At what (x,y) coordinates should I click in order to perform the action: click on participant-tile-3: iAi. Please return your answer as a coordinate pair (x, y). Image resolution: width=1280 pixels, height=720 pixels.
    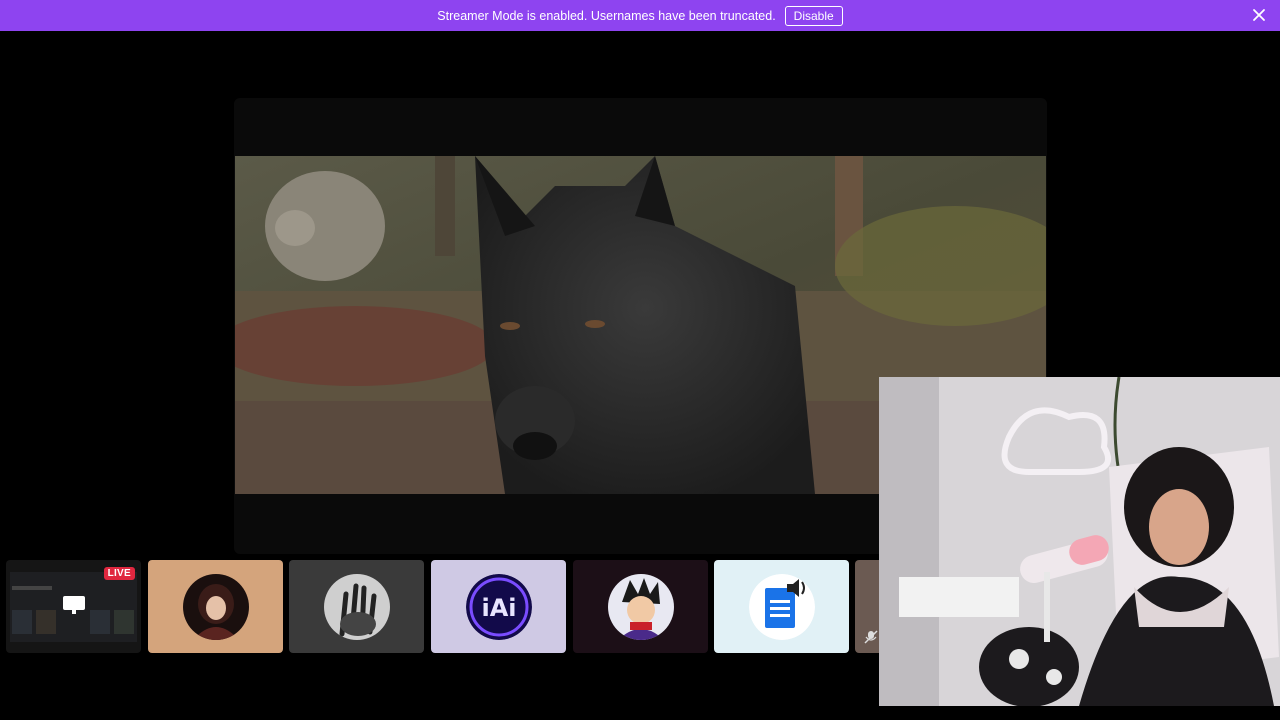
    Looking at the image, I should click on (498, 606).